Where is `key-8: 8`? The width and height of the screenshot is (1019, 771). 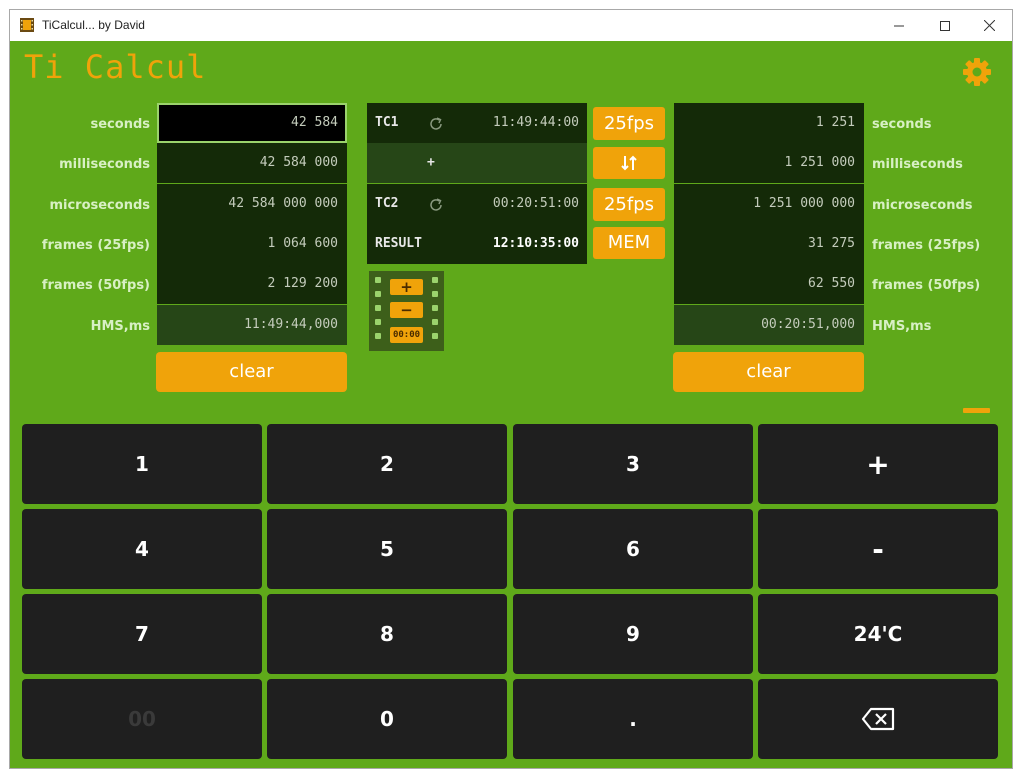 key-8: 8 is located at coordinates (387, 634).